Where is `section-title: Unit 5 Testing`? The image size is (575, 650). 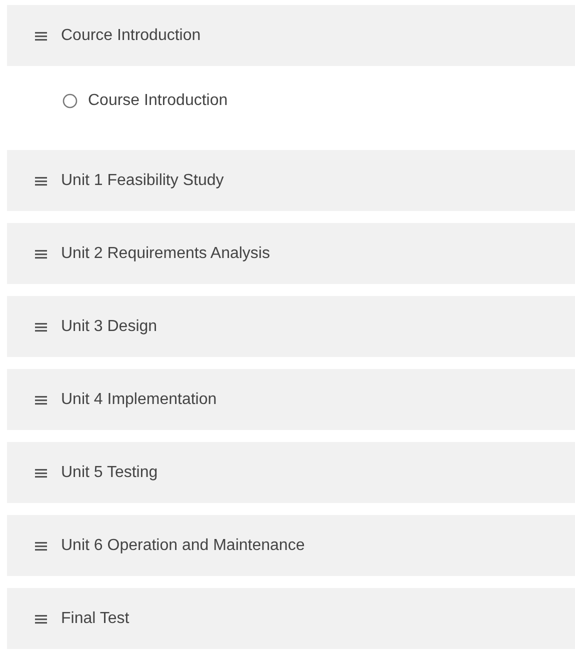 section-title: Unit 5 Testing is located at coordinates (109, 473).